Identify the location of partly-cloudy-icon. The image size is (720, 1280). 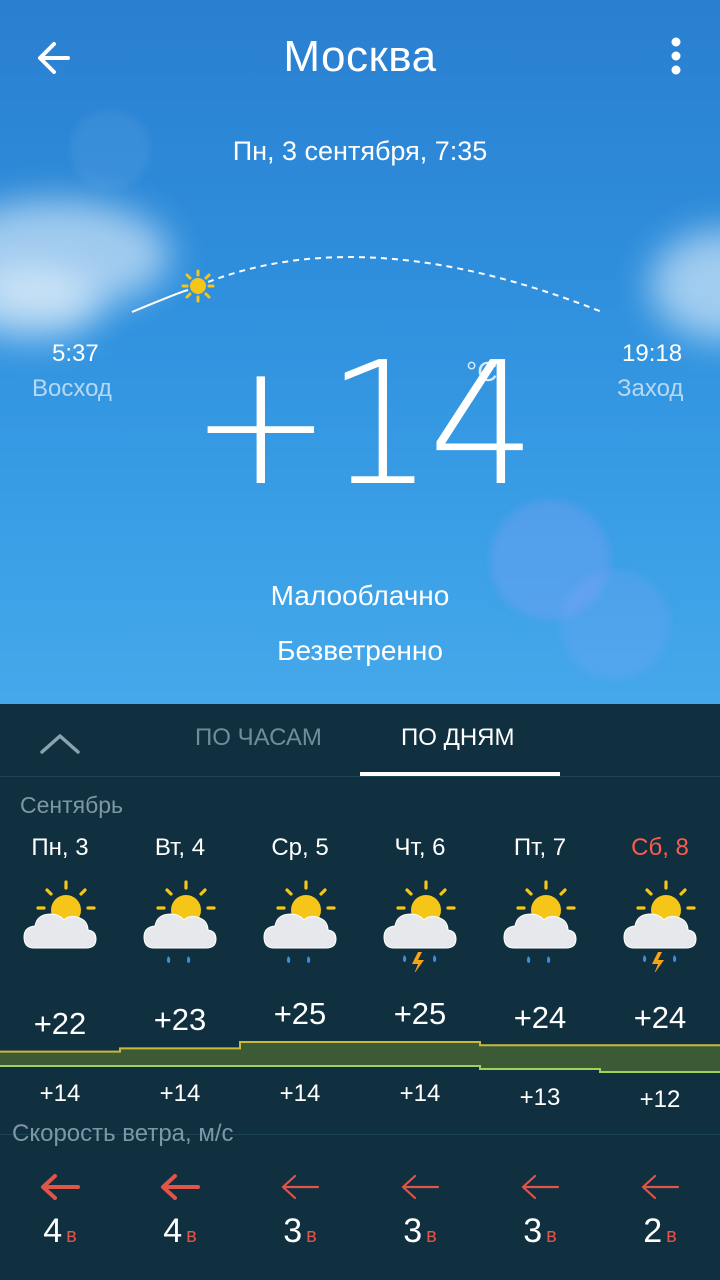
(60, 914).